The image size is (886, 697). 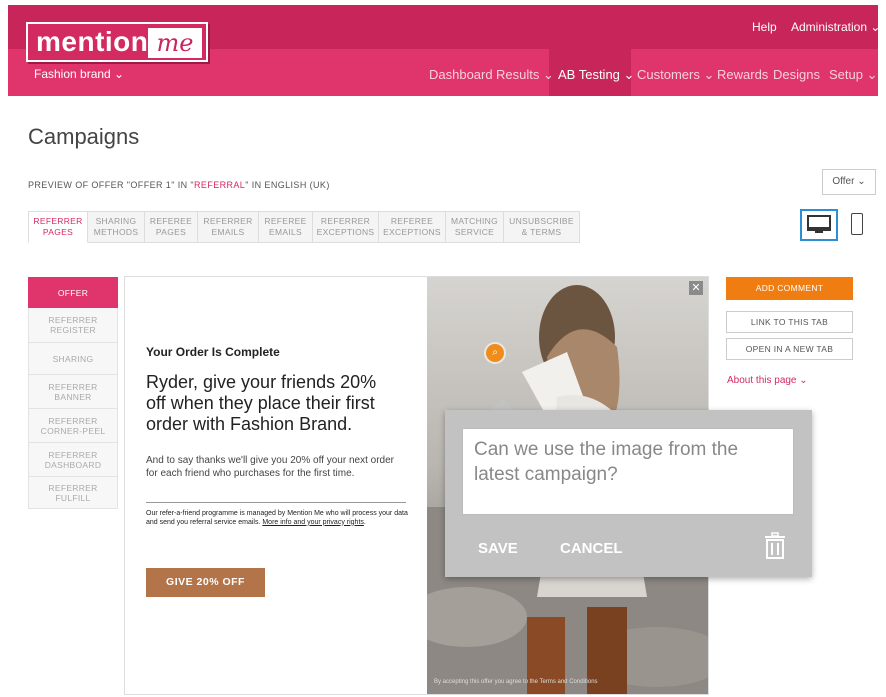 What do you see at coordinates (541, 232) in the screenshot?
I see `tab-line2: & TERMS` at bounding box center [541, 232].